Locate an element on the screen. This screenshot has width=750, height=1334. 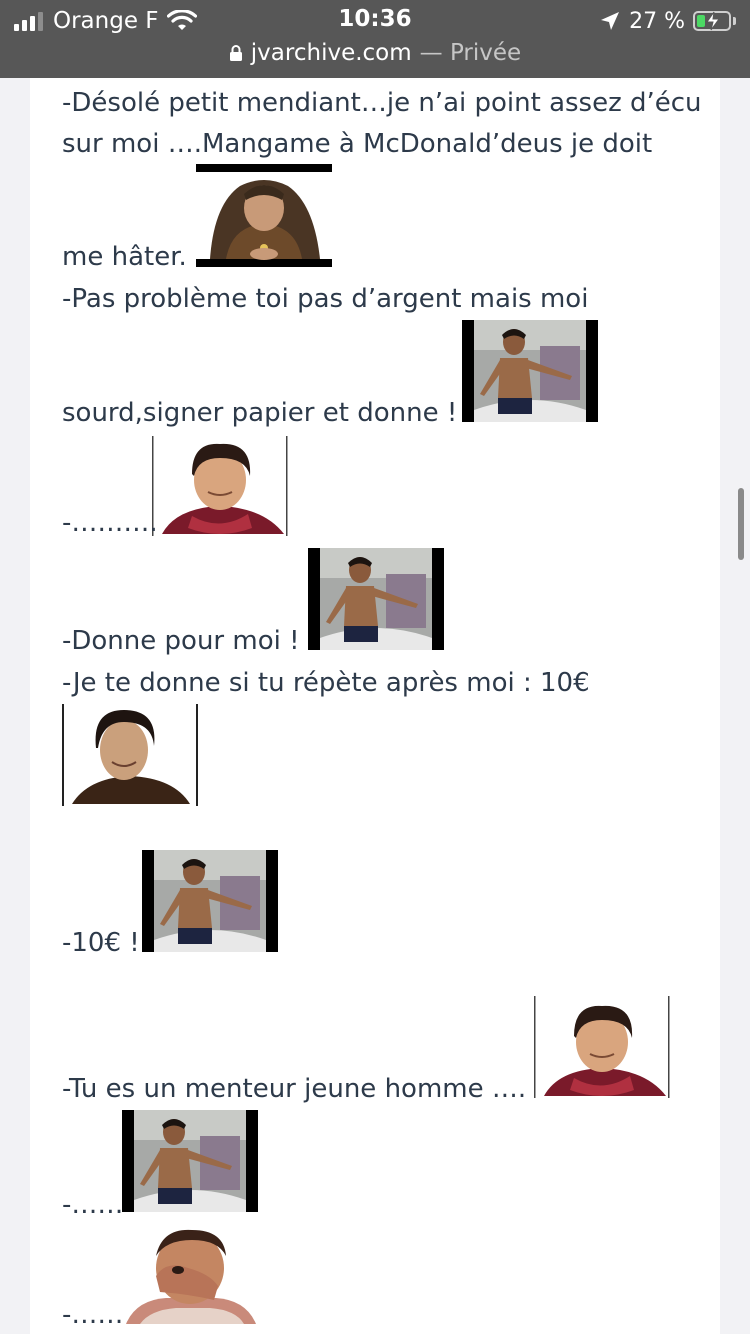
post-line: -10€ ! is located at coordinates (101, 943).